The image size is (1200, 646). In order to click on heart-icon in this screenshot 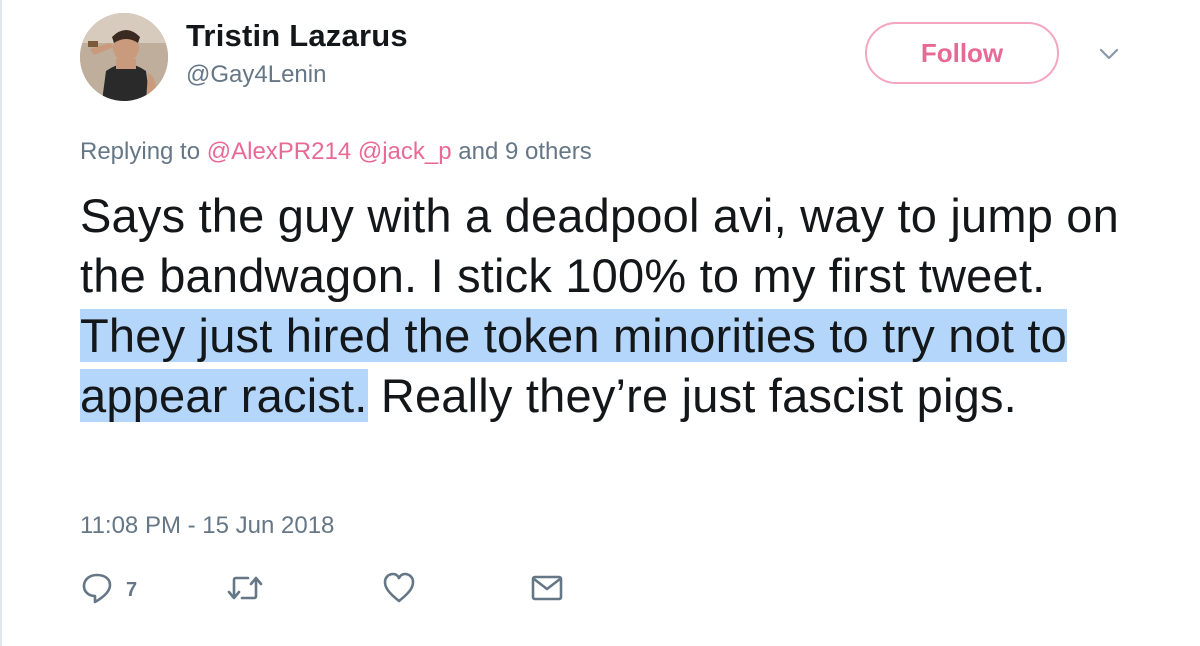, I will do `click(399, 590)`.